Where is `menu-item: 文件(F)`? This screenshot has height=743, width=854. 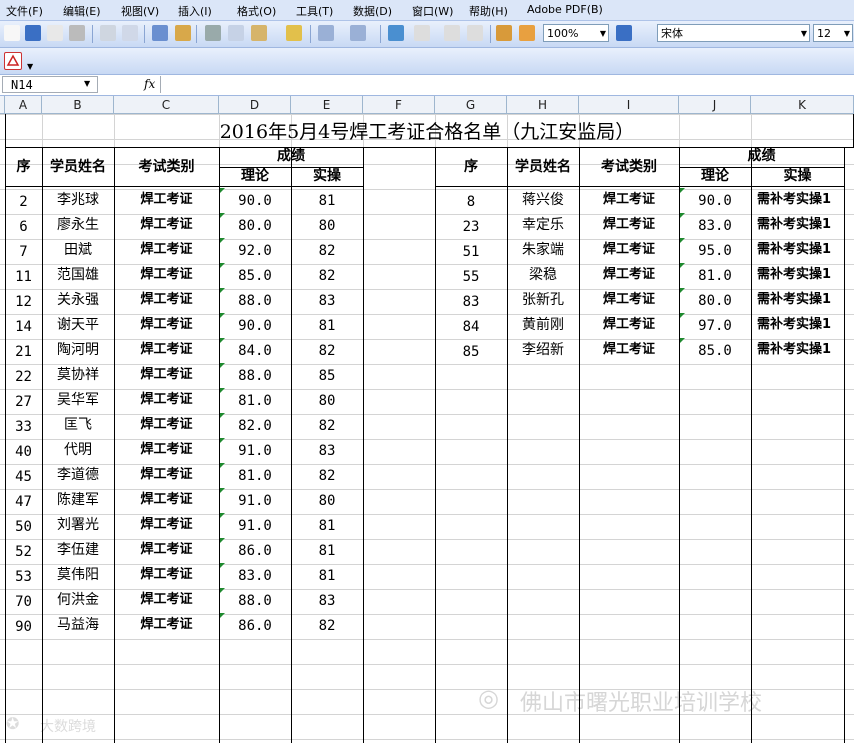
menu-item: 文件(F) is located at coordinates (24, 11).